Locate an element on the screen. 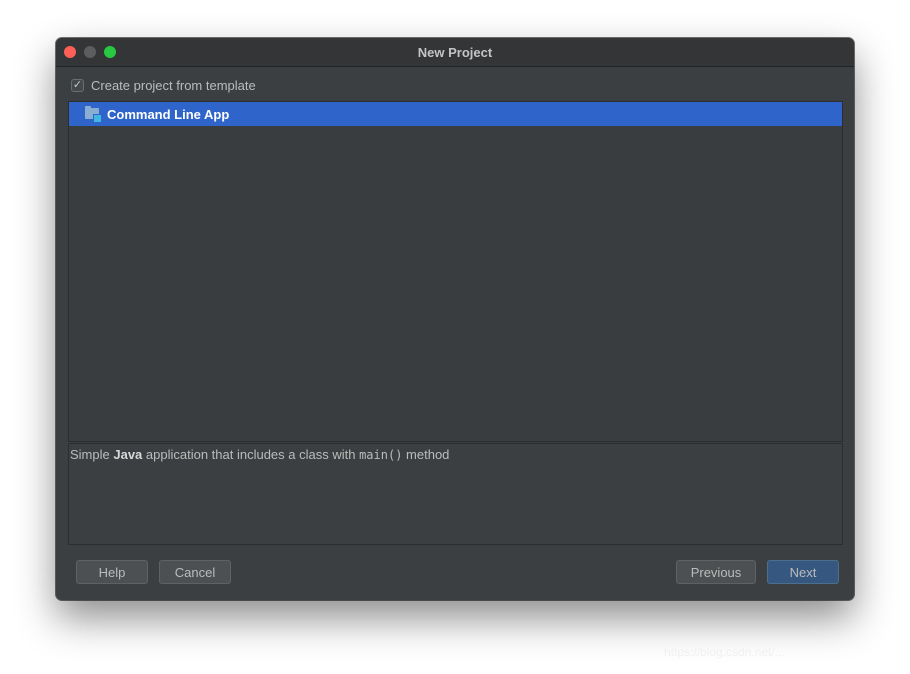  help-button: Help is located at coordinates (112, 572).